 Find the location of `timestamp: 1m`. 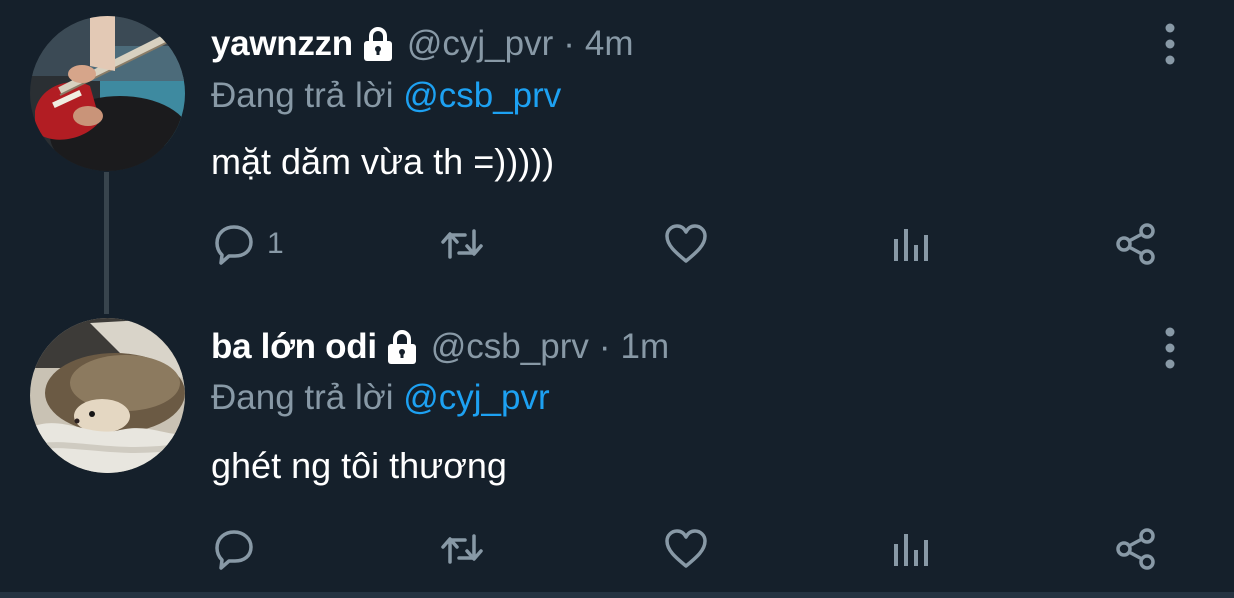

timestamp: 1m is located at coordinates (645, 347).